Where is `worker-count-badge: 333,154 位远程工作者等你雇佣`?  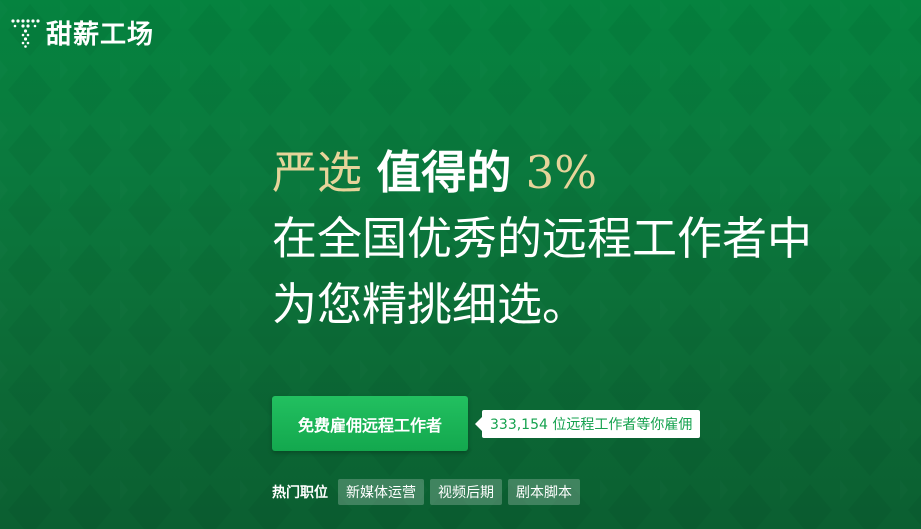
worker-count-badge: 333,154 位远程工作者等你雇佣 is located at coordinates (591, 423).